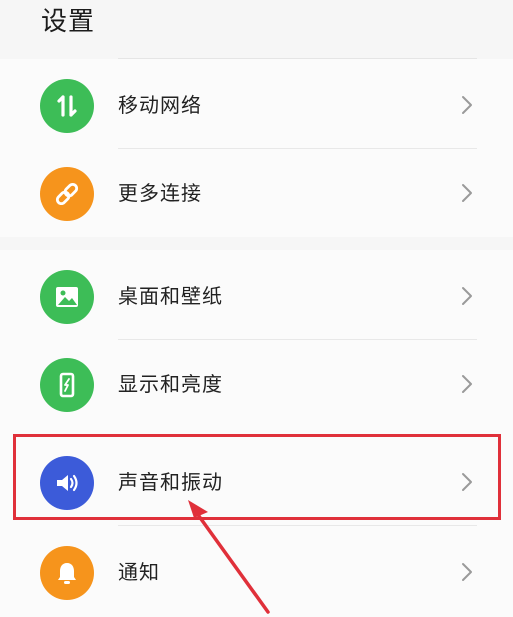 This screenshot has height=617, width=513. What do you see at coordinates (67, 106) in the screenshot?
I see `mobile-network-icon` at bounding box center [67, 106].